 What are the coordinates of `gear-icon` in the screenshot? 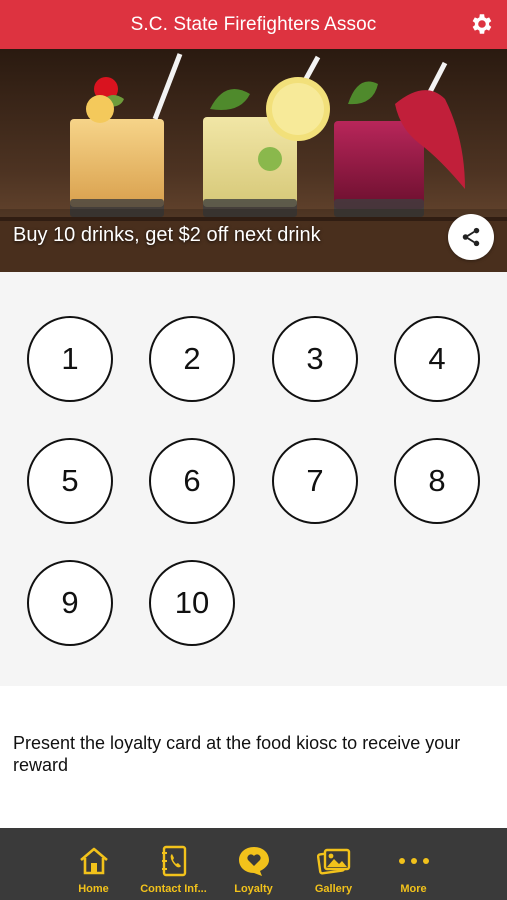 It's located at (481, 24).